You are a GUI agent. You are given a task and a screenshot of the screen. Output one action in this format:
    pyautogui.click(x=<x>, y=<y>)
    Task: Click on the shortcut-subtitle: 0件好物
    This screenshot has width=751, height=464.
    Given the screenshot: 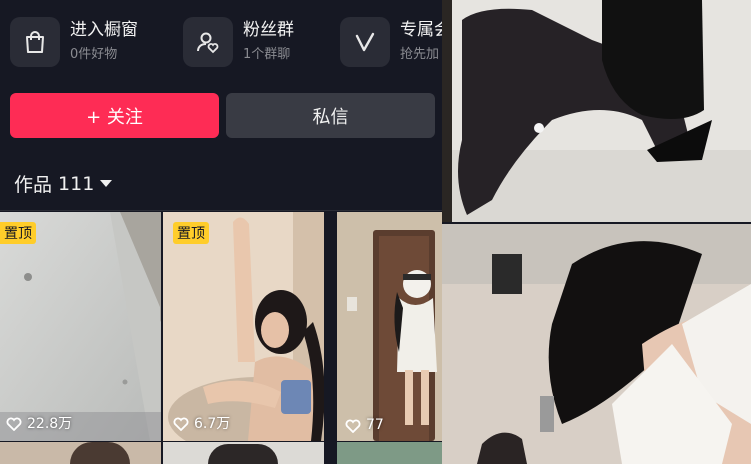 What is the action you would take?
    pyautogui.click(x=94, y=54)
    